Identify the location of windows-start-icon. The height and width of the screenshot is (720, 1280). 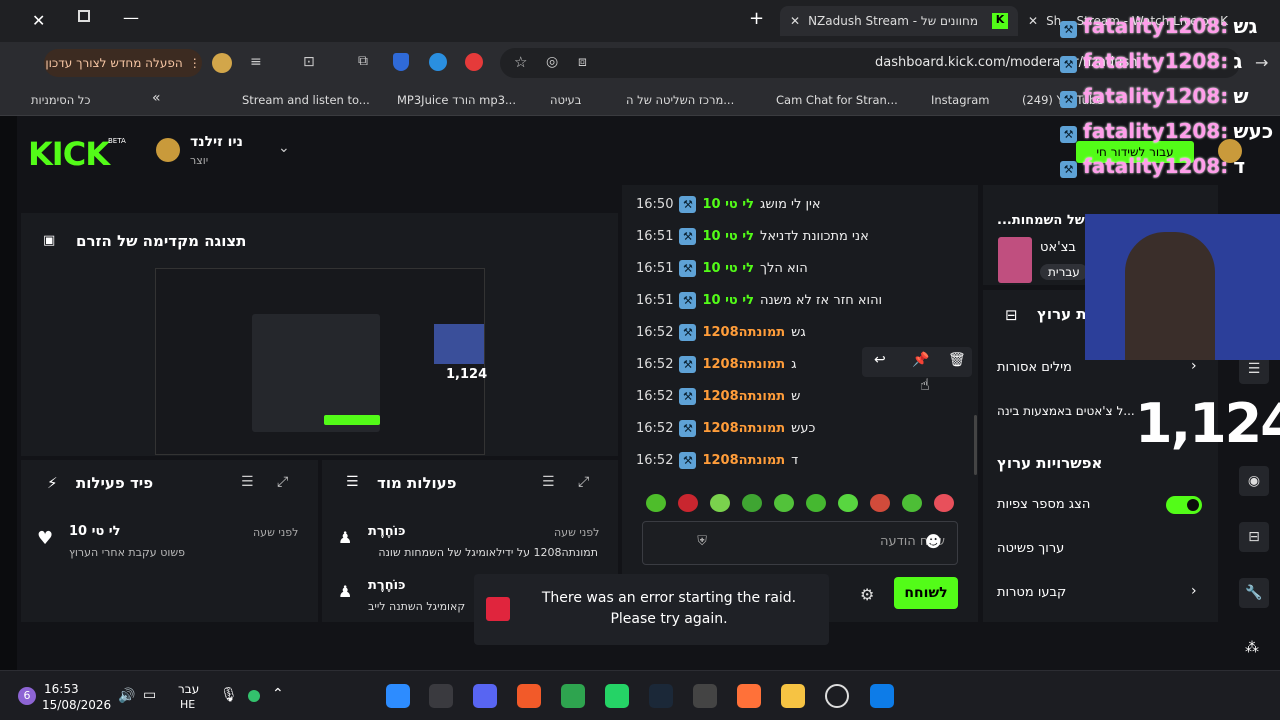
(882, 696).